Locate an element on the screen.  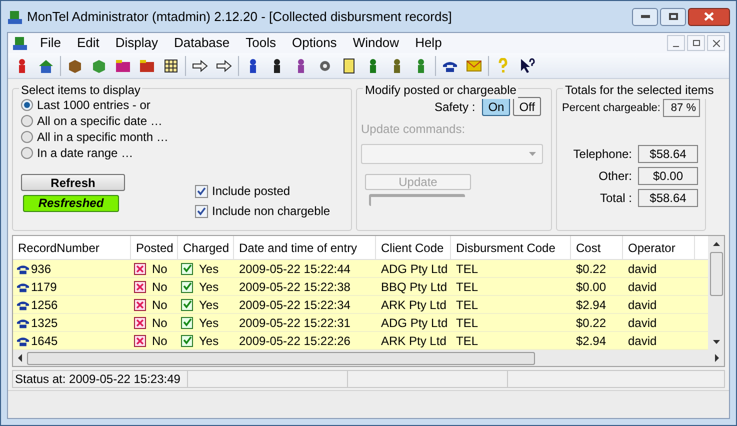
close-icon is located at coordinates (716, 43).